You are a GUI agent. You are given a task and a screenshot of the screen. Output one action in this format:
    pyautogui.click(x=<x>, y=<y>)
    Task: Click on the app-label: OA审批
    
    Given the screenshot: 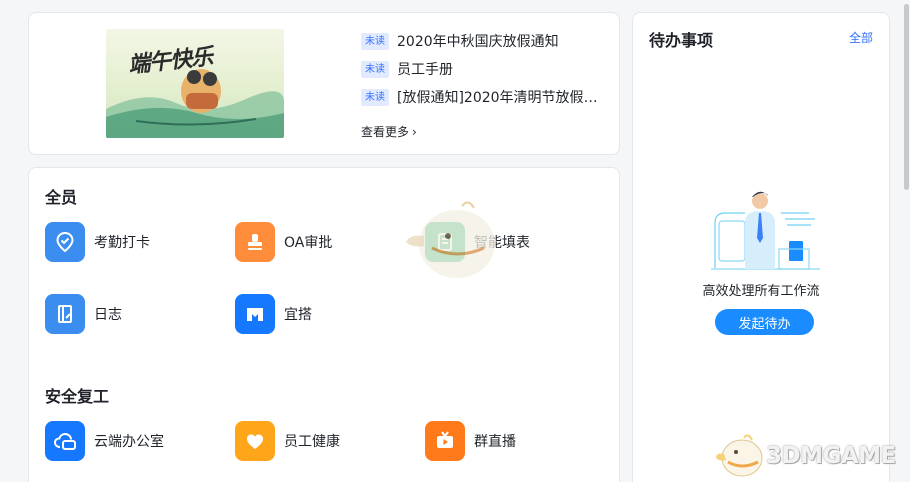 What is the action you would take?
    pyautogui.click(x=308, y=243)
    